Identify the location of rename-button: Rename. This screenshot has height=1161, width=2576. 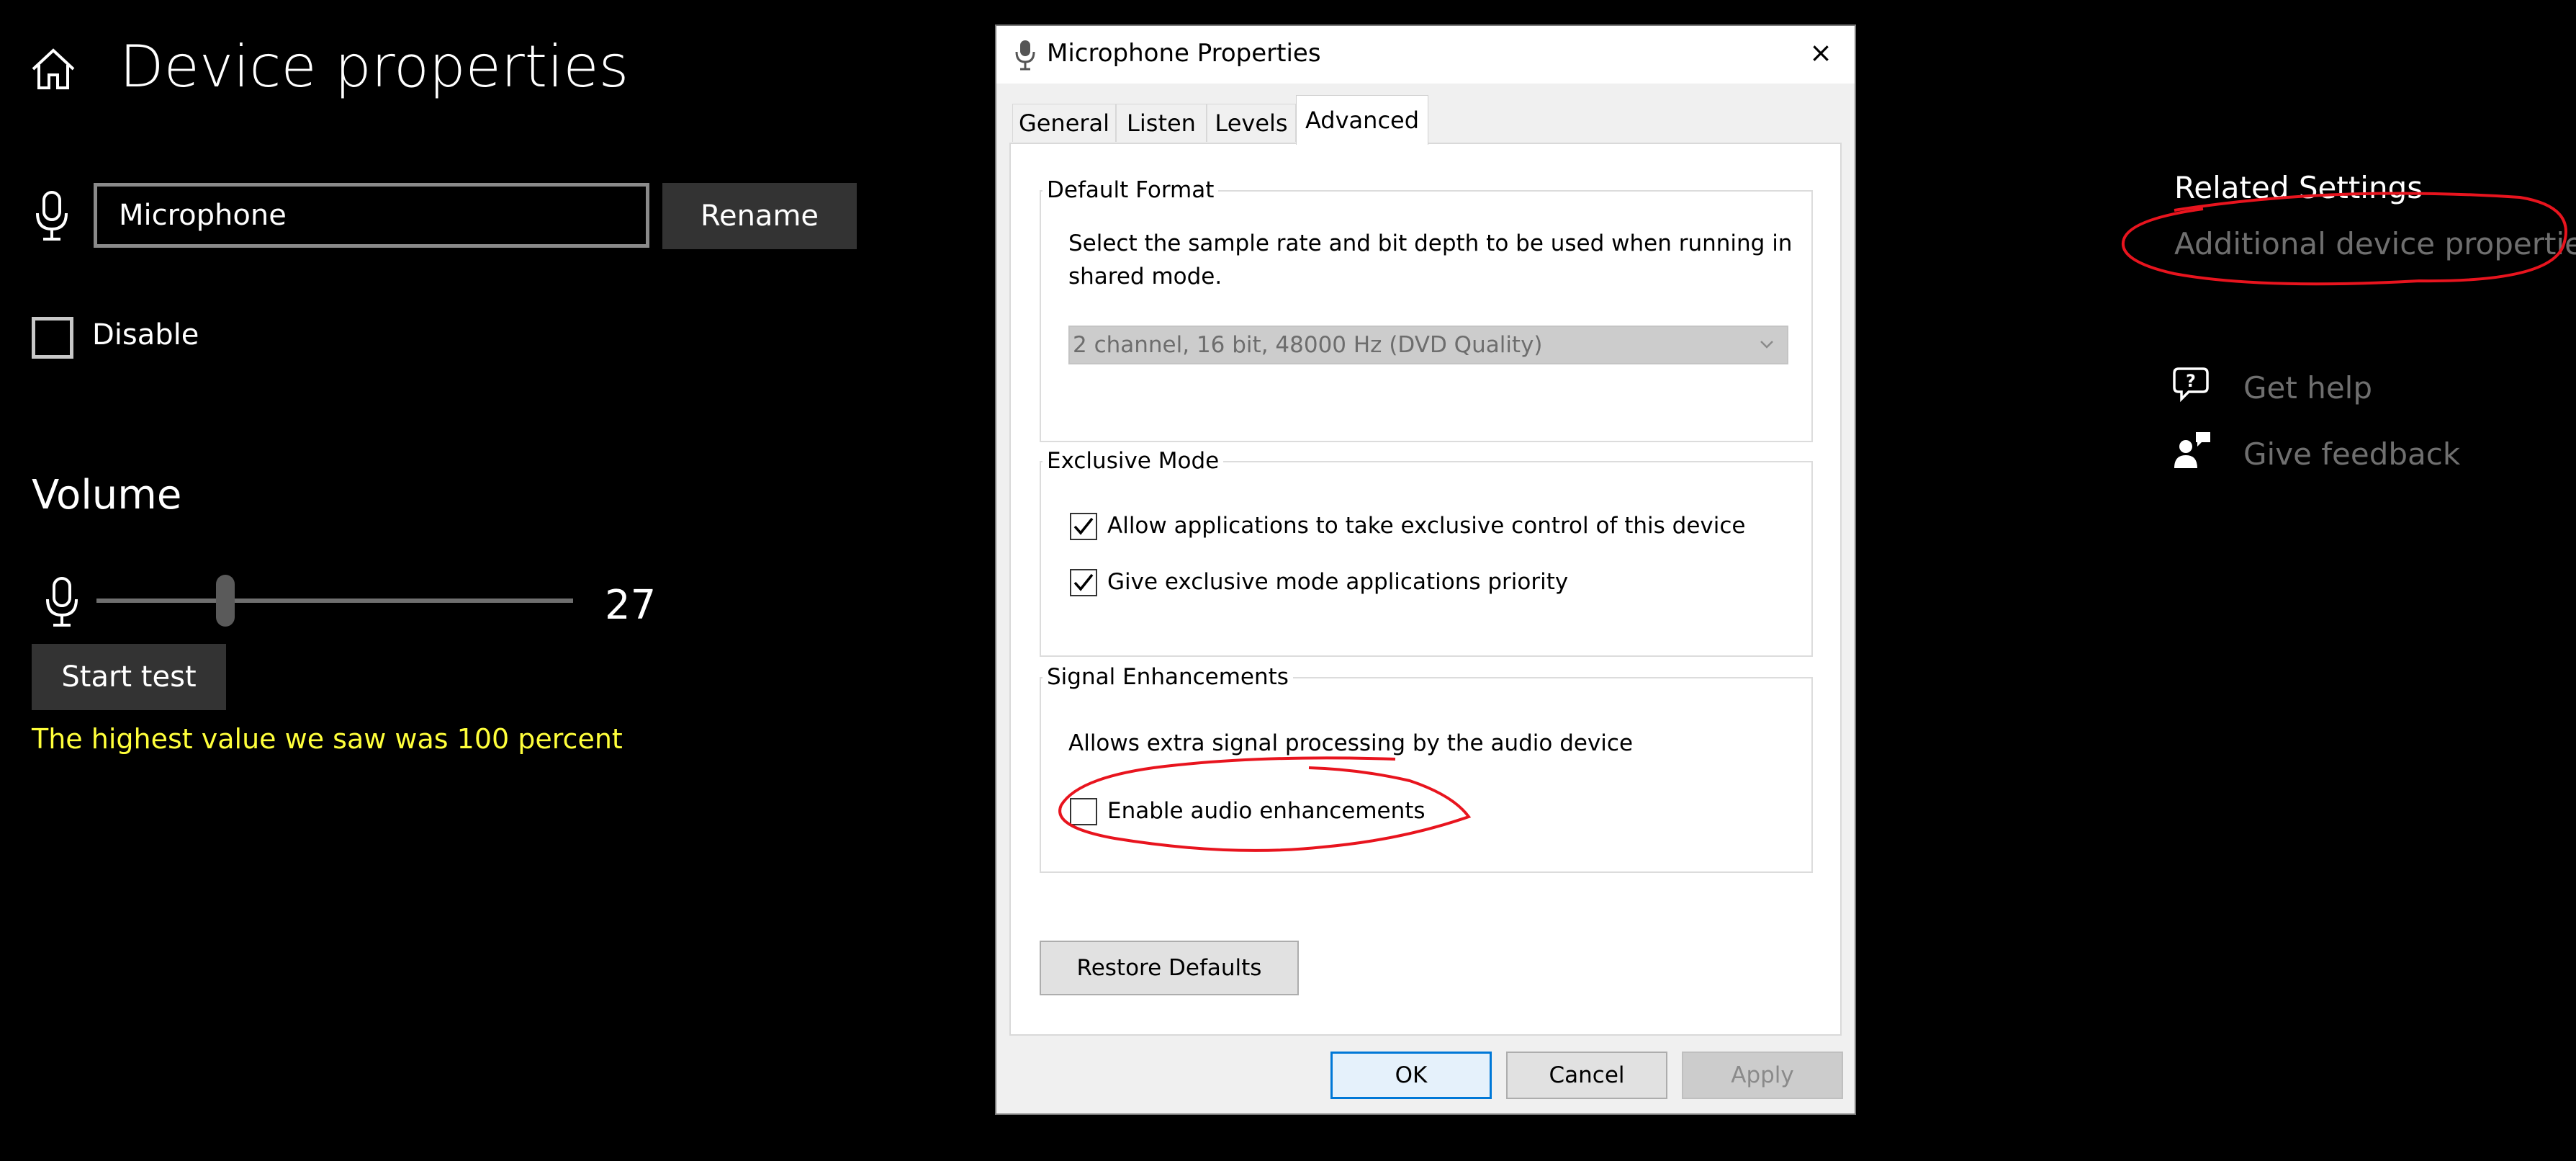
(759, 216).